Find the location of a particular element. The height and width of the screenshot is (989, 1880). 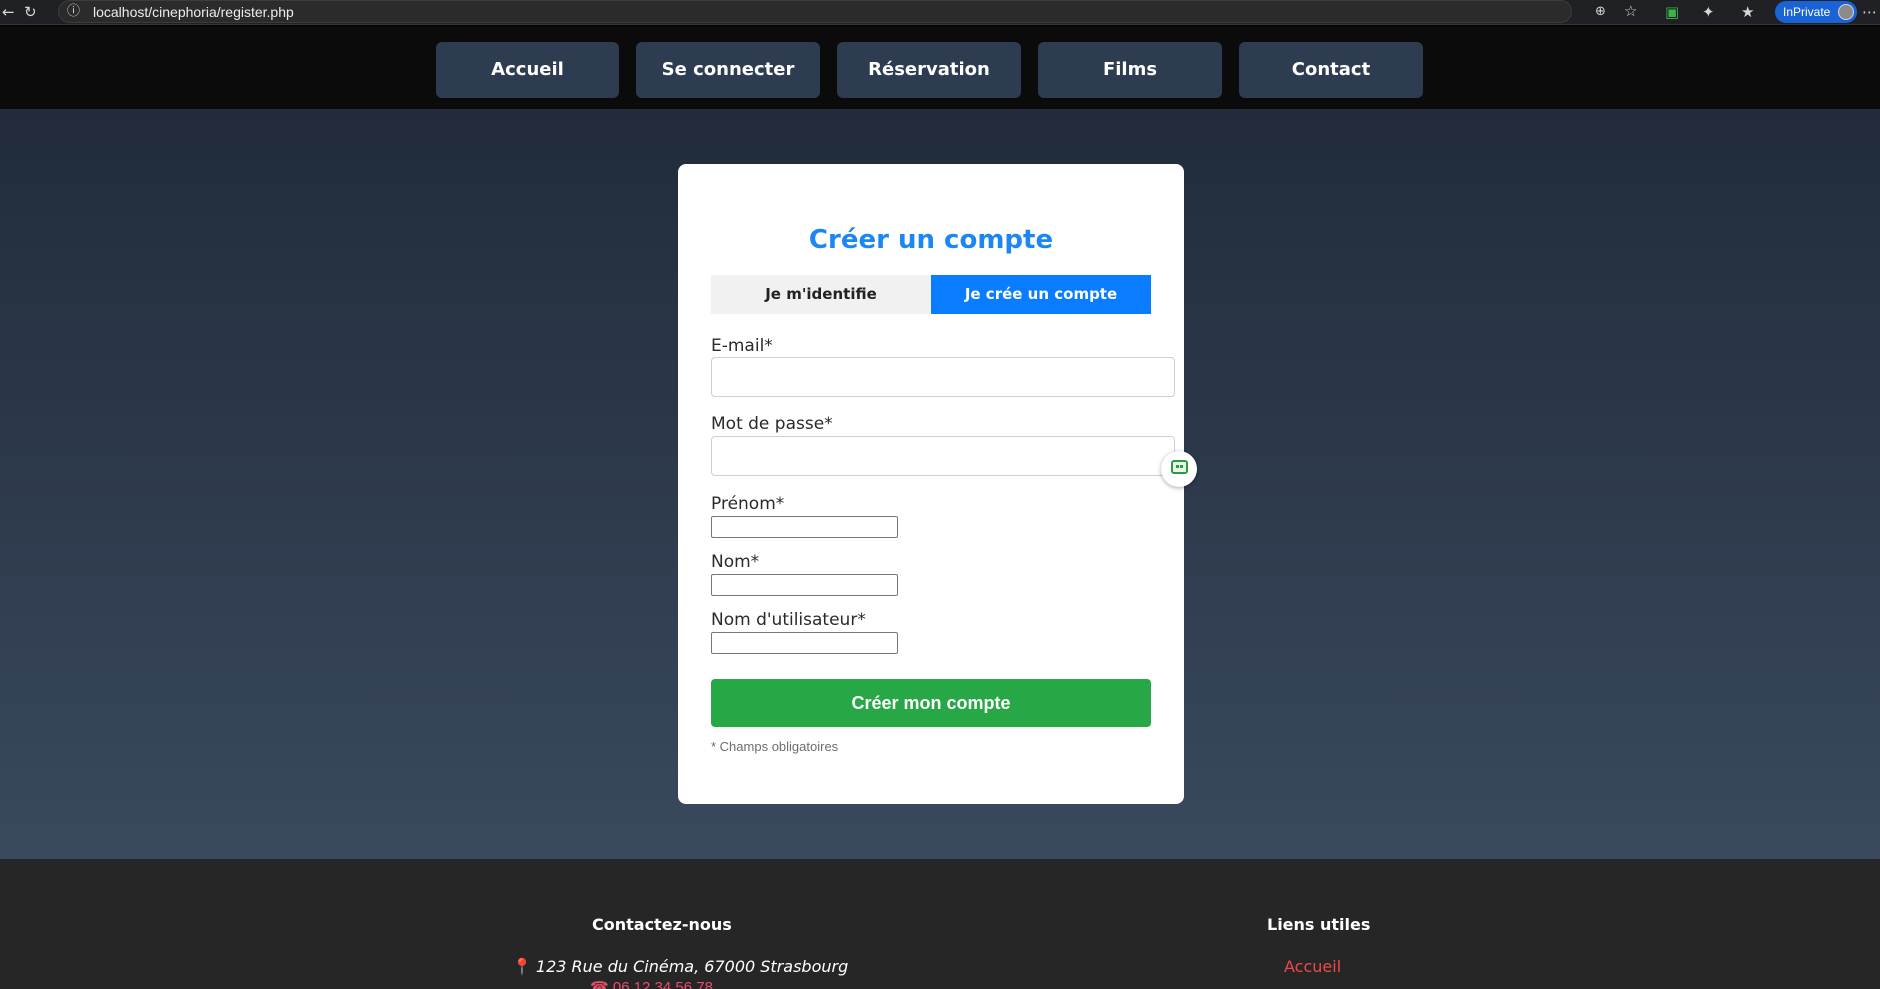

password-manager-icon is located at coordinates (1179, 467).